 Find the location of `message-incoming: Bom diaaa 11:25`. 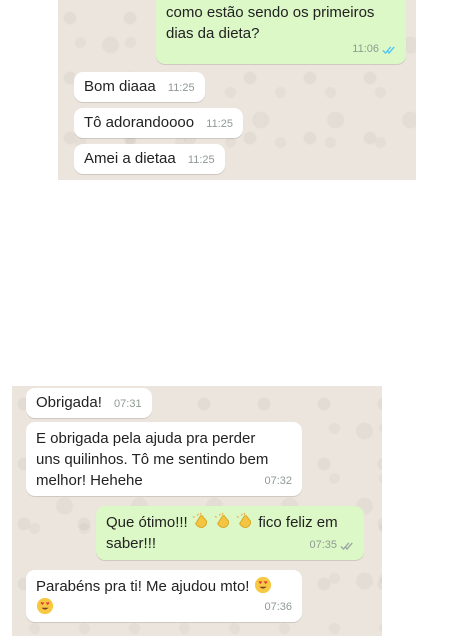

message-incoming: Bom diaaa 11:25 is located at coordinates (139, 87).